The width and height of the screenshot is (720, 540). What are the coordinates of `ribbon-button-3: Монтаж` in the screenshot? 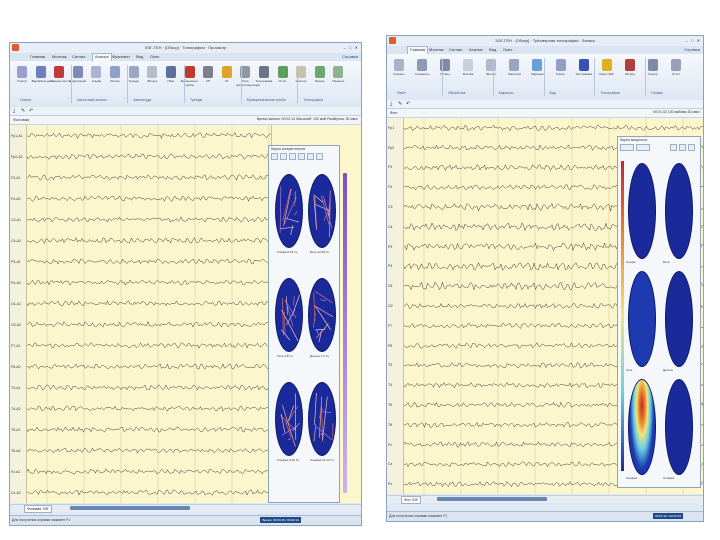 It's located at (468, 72).